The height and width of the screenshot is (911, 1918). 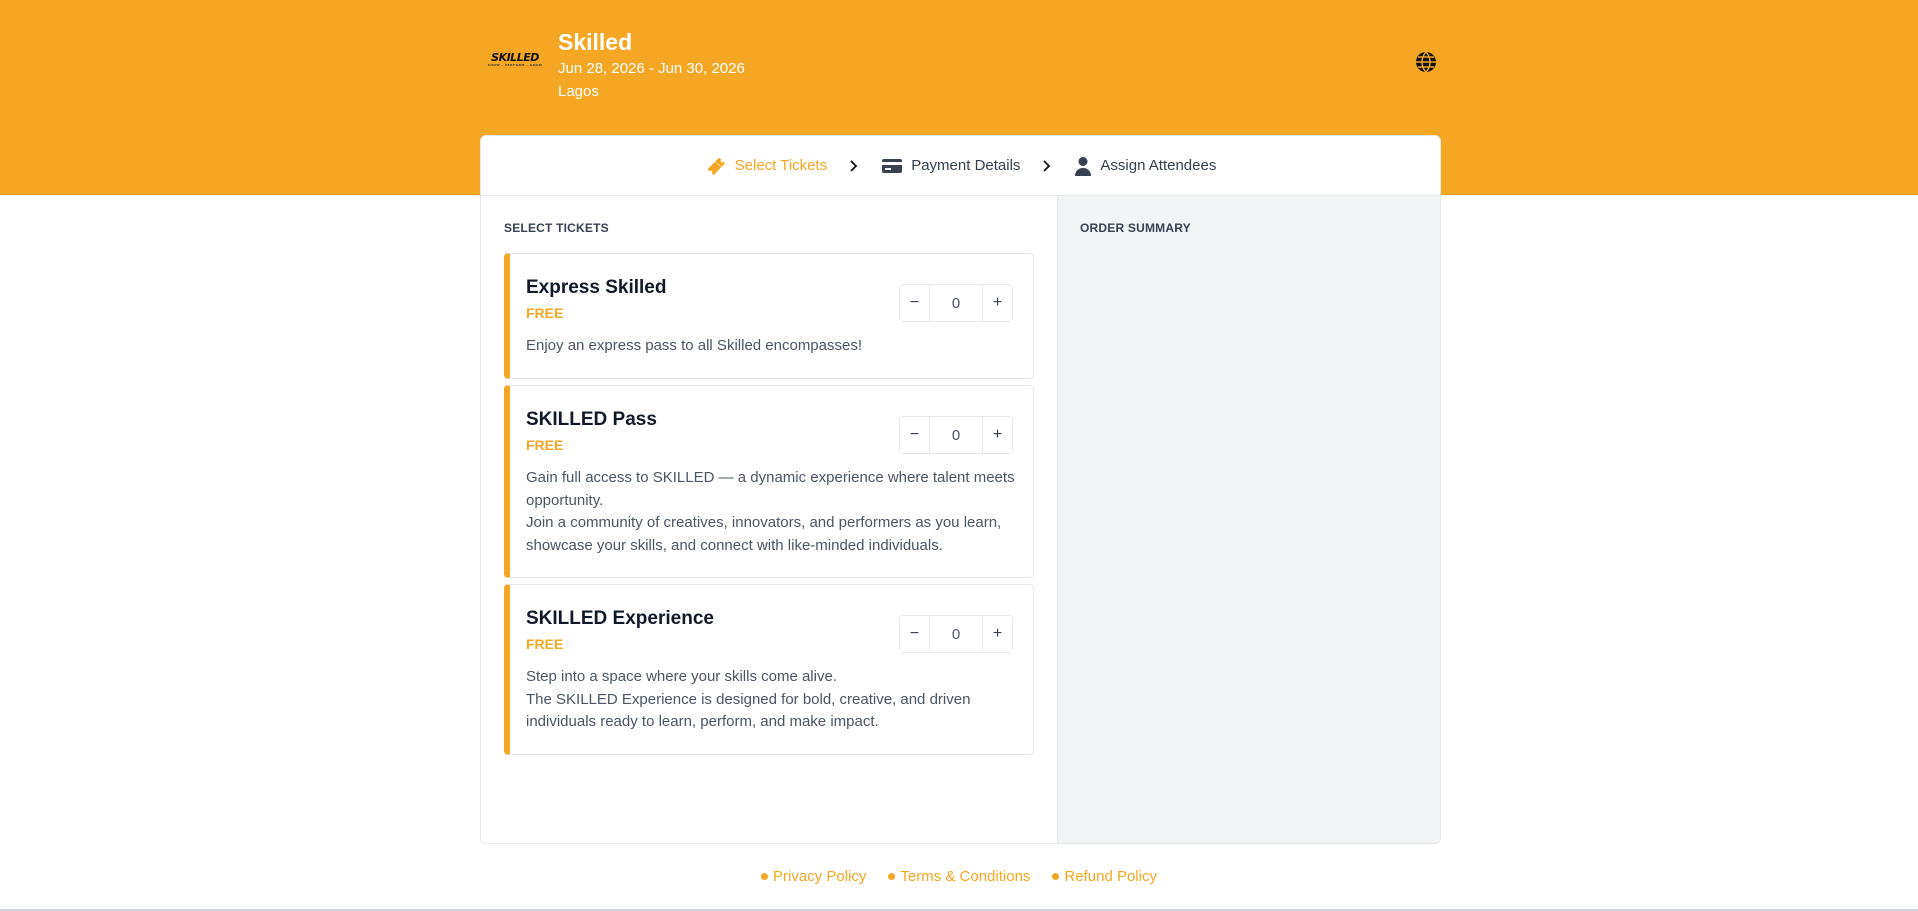 What do you see at coordinates (515, 59) in the screenshot?
I see `event-logo: SKILLED SHOW · PERFORM · GROW` at bounding box center [515, 59].